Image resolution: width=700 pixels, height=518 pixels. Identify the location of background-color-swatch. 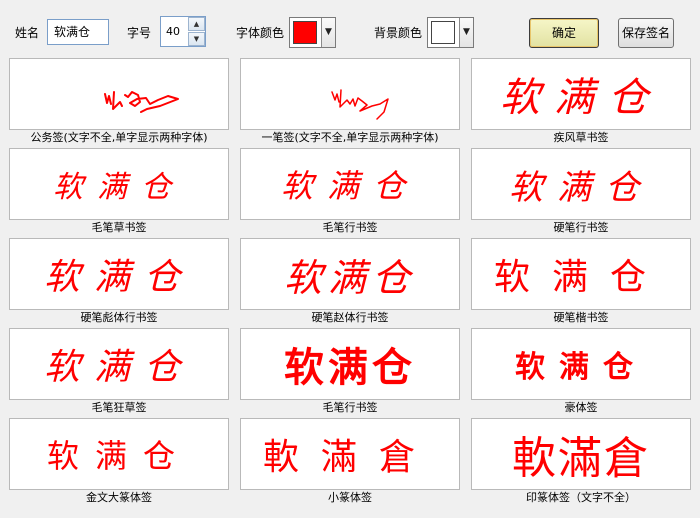
(443, 32).